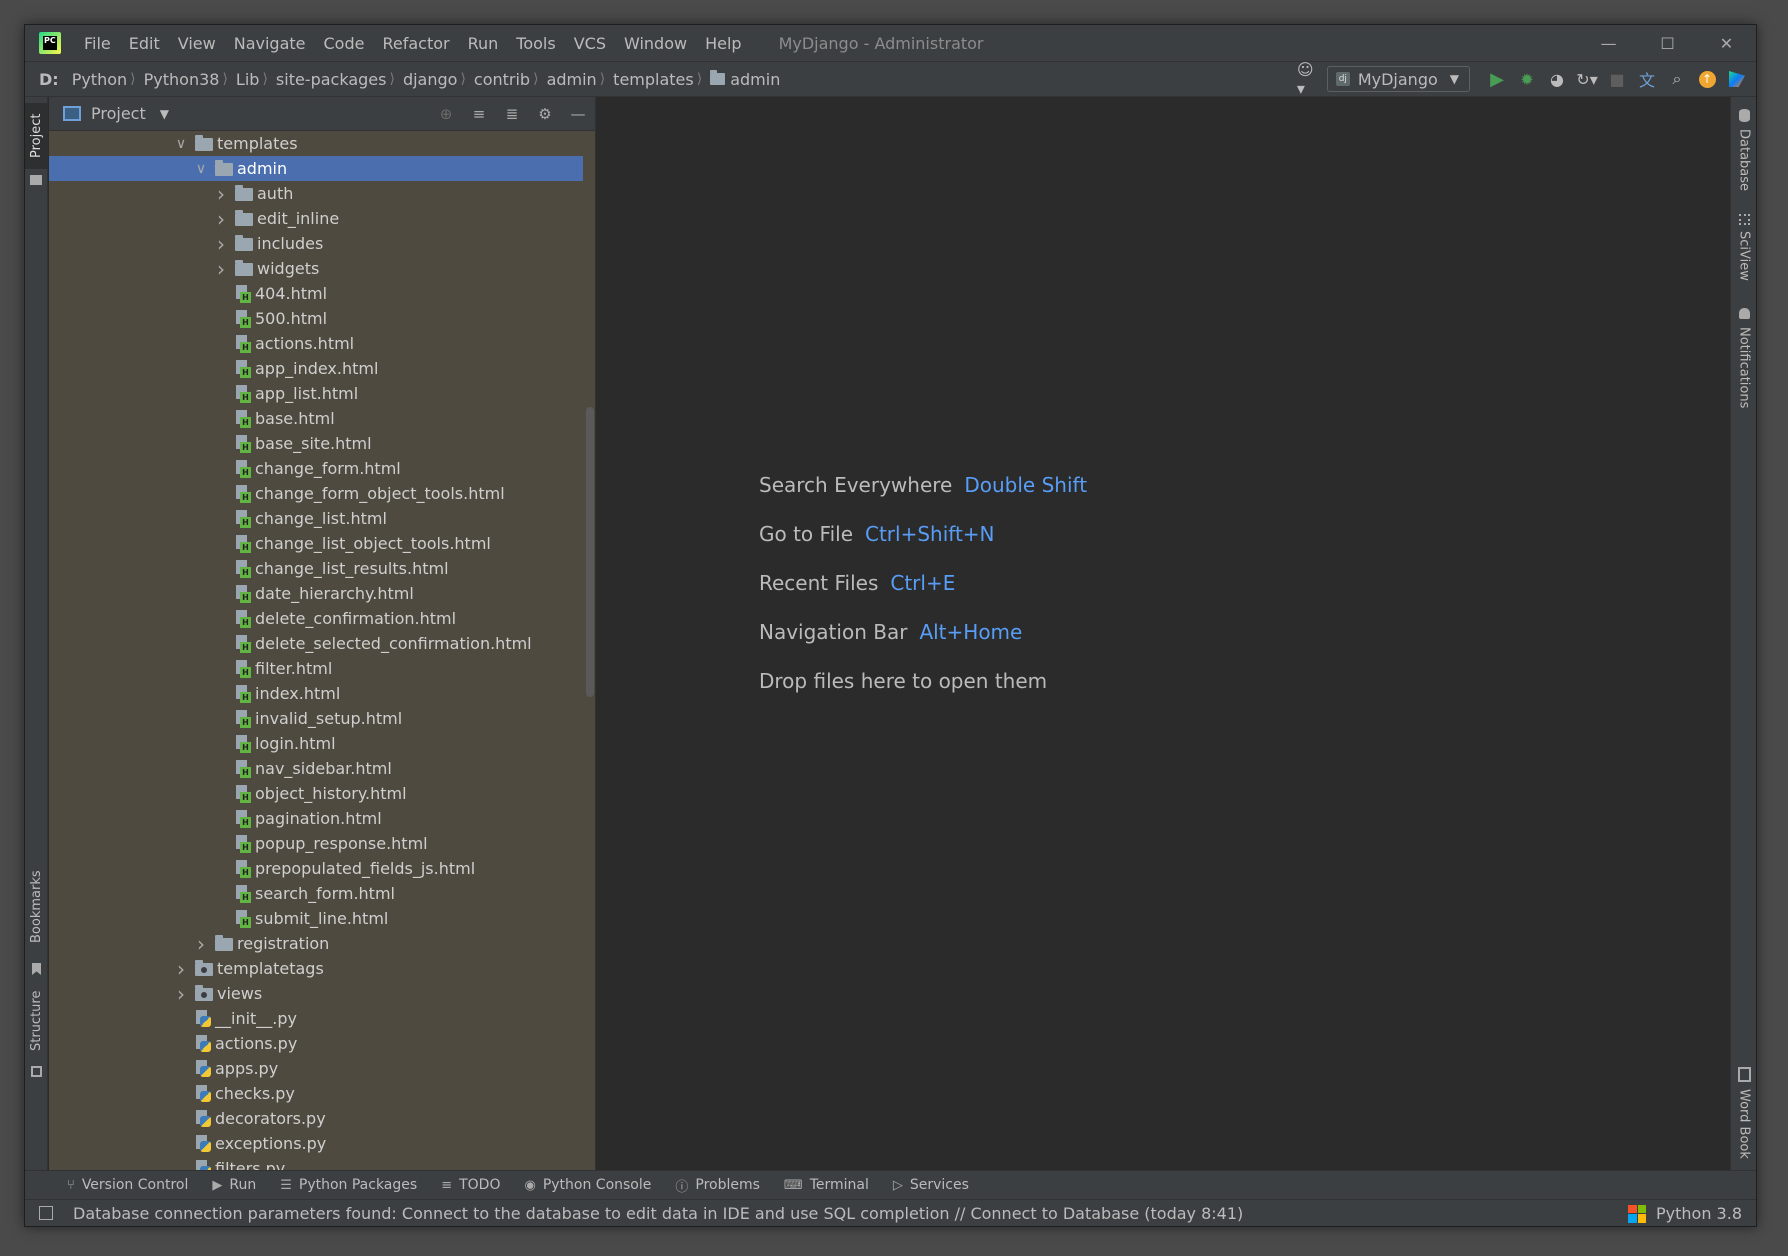 The width and height of the screenshot is (1788, 1256). I want to click on run-configuration-select: dj MyDjango ▼, so click(1398, 79).